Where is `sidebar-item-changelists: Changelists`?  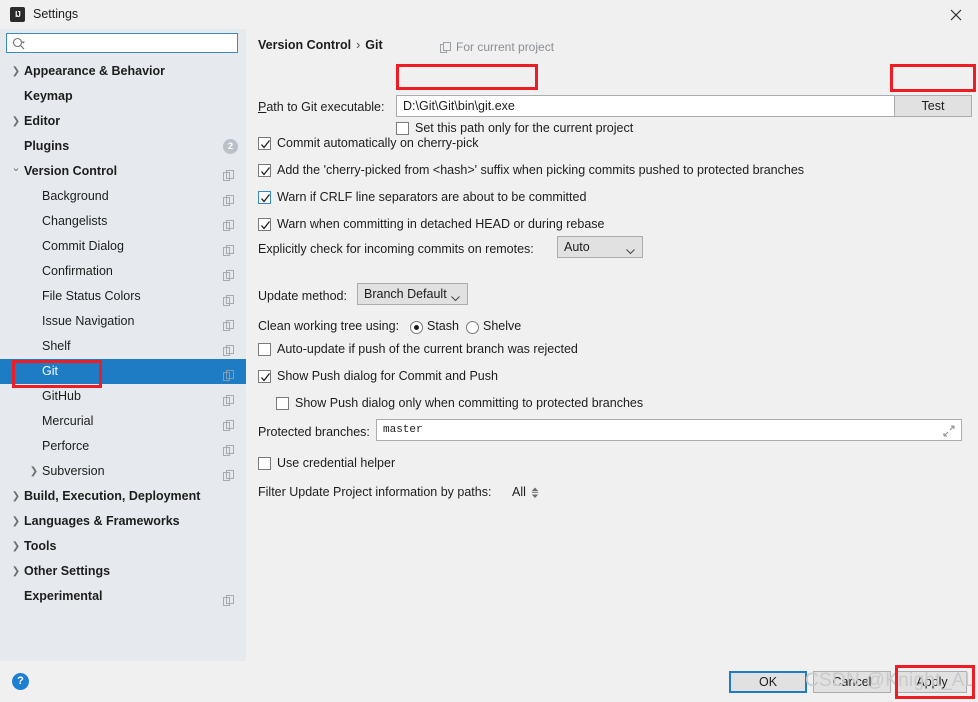 sidebar-item-changelists: Changelists is located at coordinates (123, 221).